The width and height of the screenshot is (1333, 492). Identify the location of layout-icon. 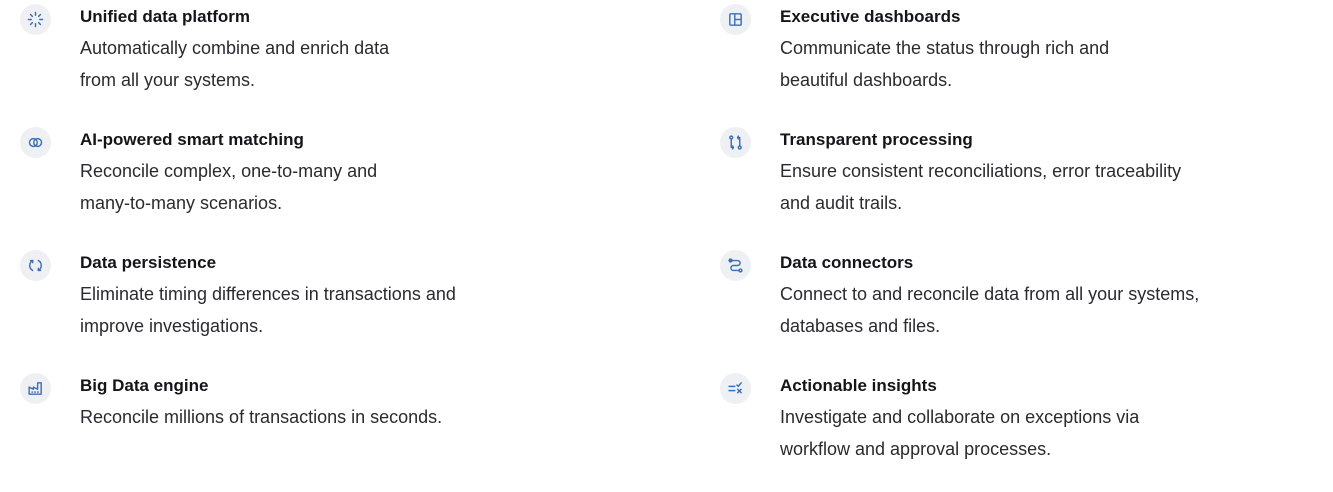
(735, 19).